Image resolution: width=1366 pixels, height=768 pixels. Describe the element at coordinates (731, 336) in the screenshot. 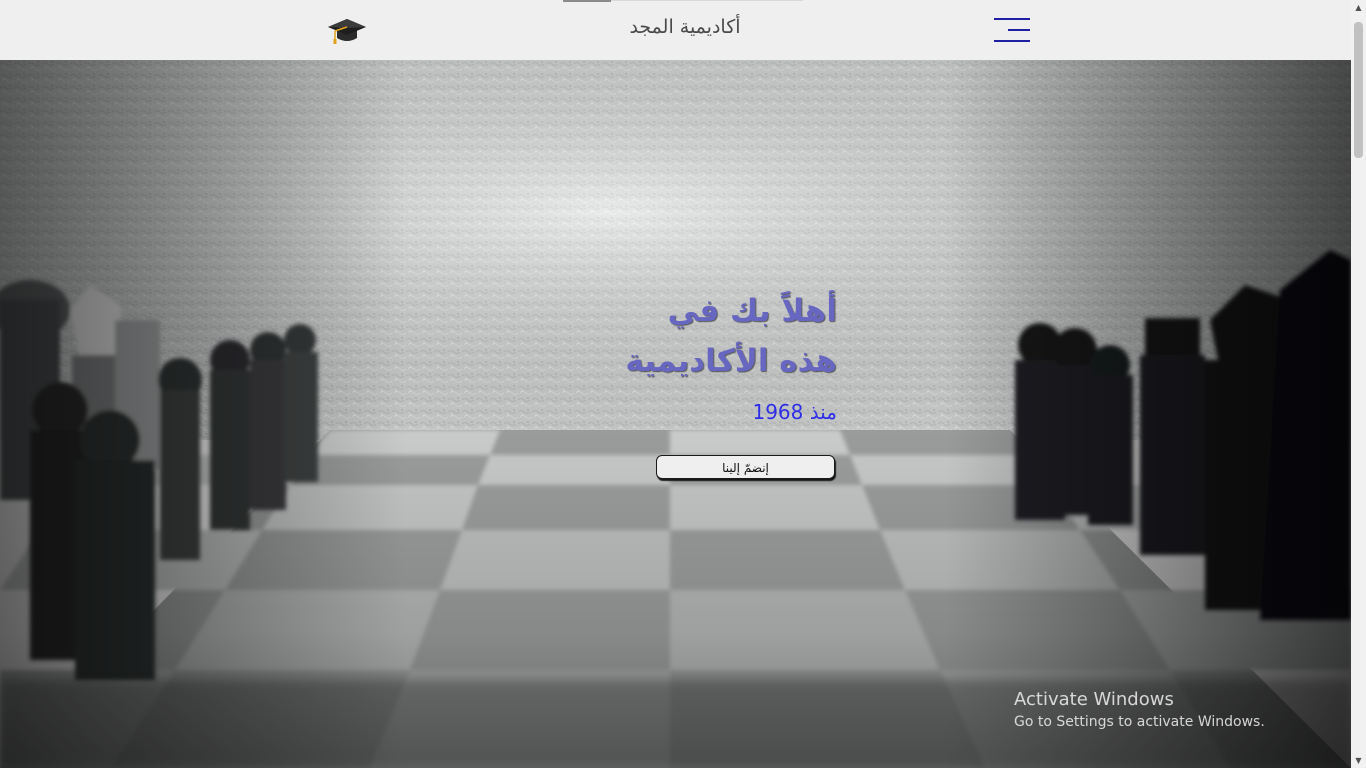

I see `hero-title: أهلاً بك في هذه الأكاديمية` at that location.